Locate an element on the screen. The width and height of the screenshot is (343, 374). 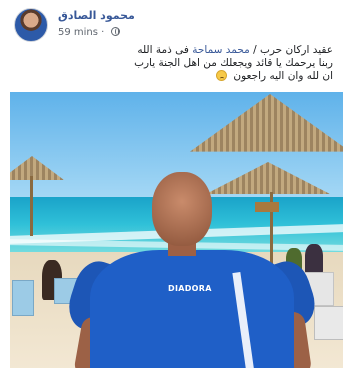
globe-icon is located at coordinates (115, 31).